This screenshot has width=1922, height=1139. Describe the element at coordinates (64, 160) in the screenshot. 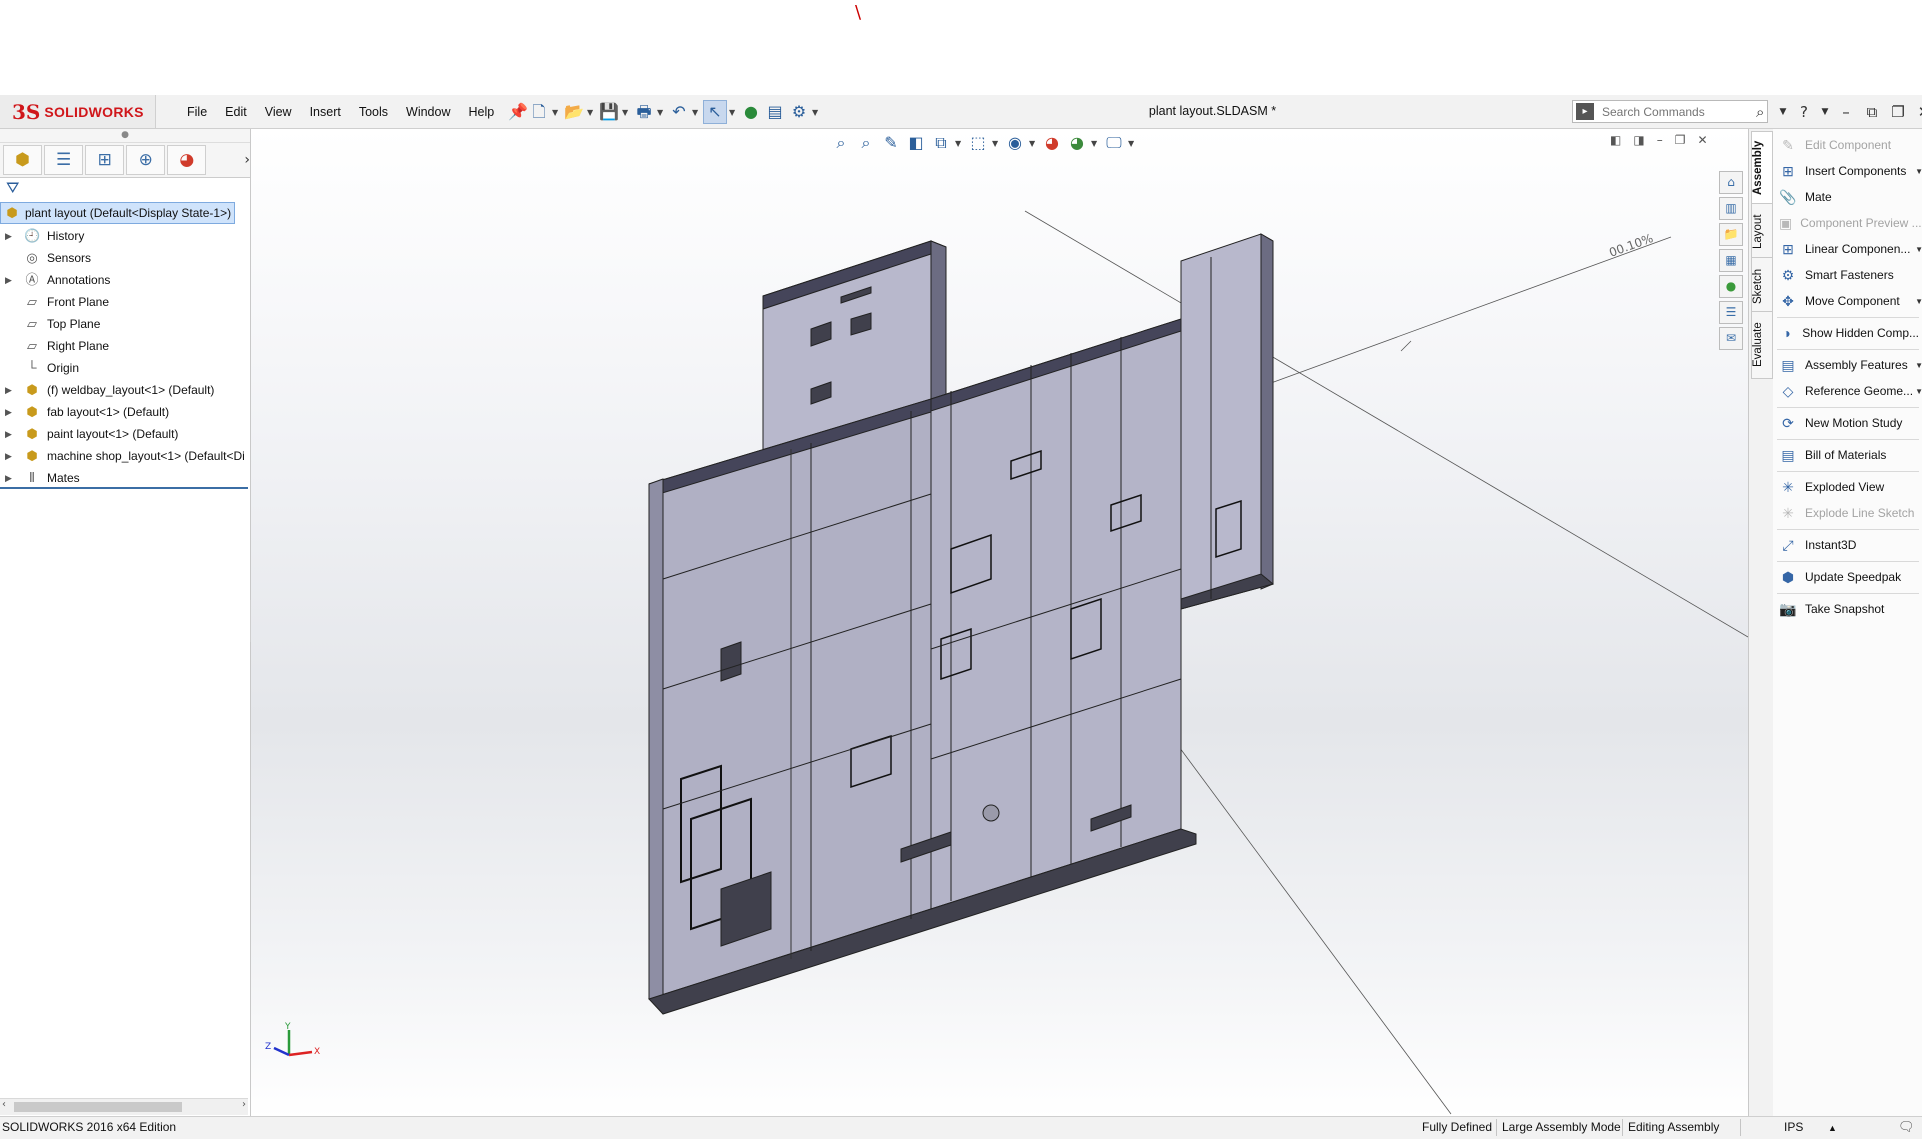

I see `propertymanager-tab-icon: ☰` at that location.